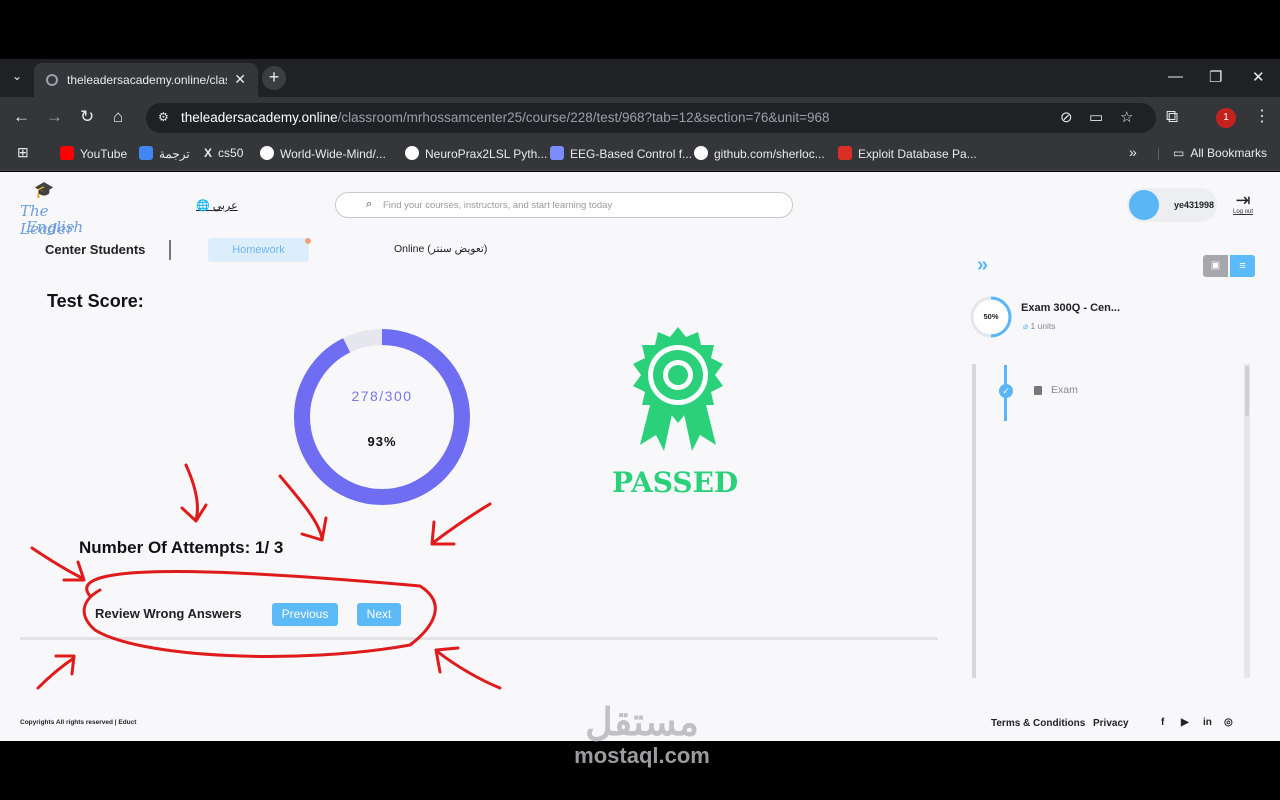 This screenshot has height=800, width=1280. What do you see at coordinates (274, 78) in the screenshot?
I see `new-tab-button: +` at bounding box center [274, 78].